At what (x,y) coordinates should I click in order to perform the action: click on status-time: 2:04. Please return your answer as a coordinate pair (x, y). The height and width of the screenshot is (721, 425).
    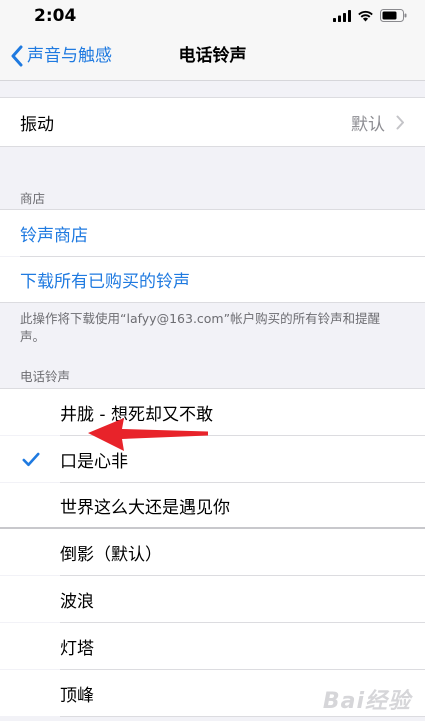
    Looking at the image, I should click on (55, 16).